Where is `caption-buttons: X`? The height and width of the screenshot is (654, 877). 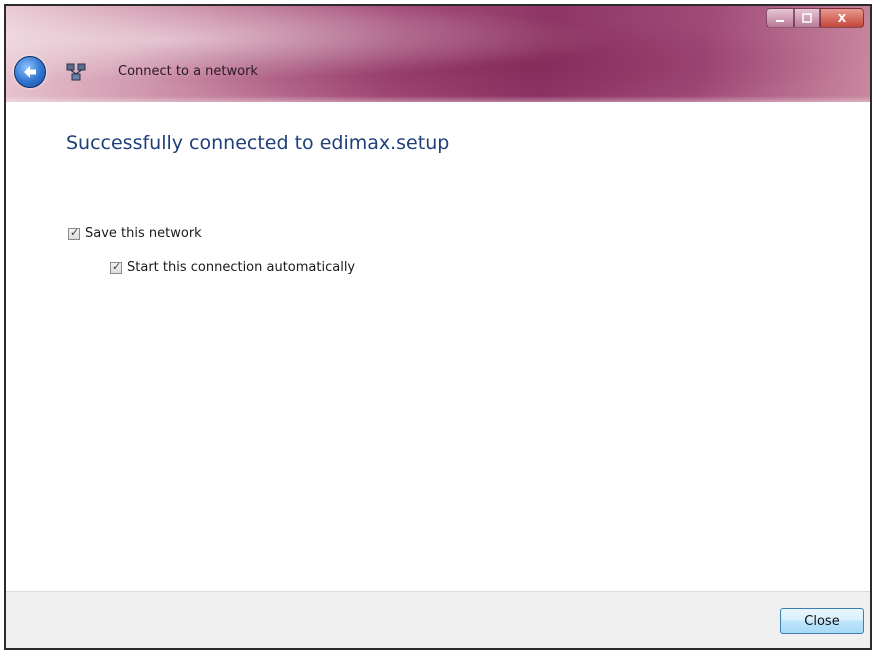 caption-buttons: X is located at coordinates (815, 18).